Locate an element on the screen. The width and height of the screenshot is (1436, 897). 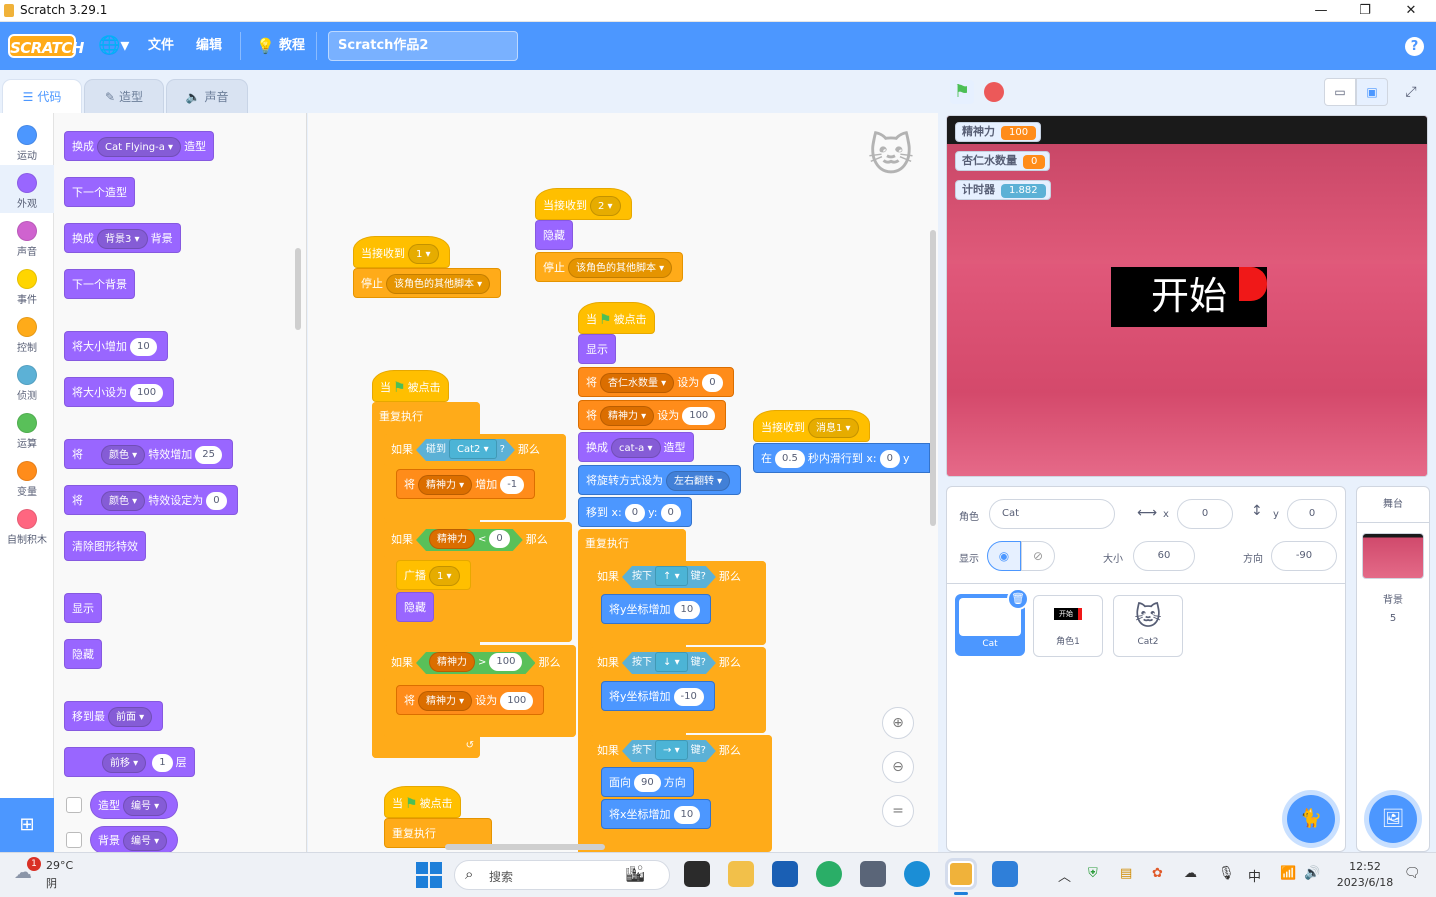
palette-costume-reporter: 造型 编号 ▾ is located at coordinates (134, 805).